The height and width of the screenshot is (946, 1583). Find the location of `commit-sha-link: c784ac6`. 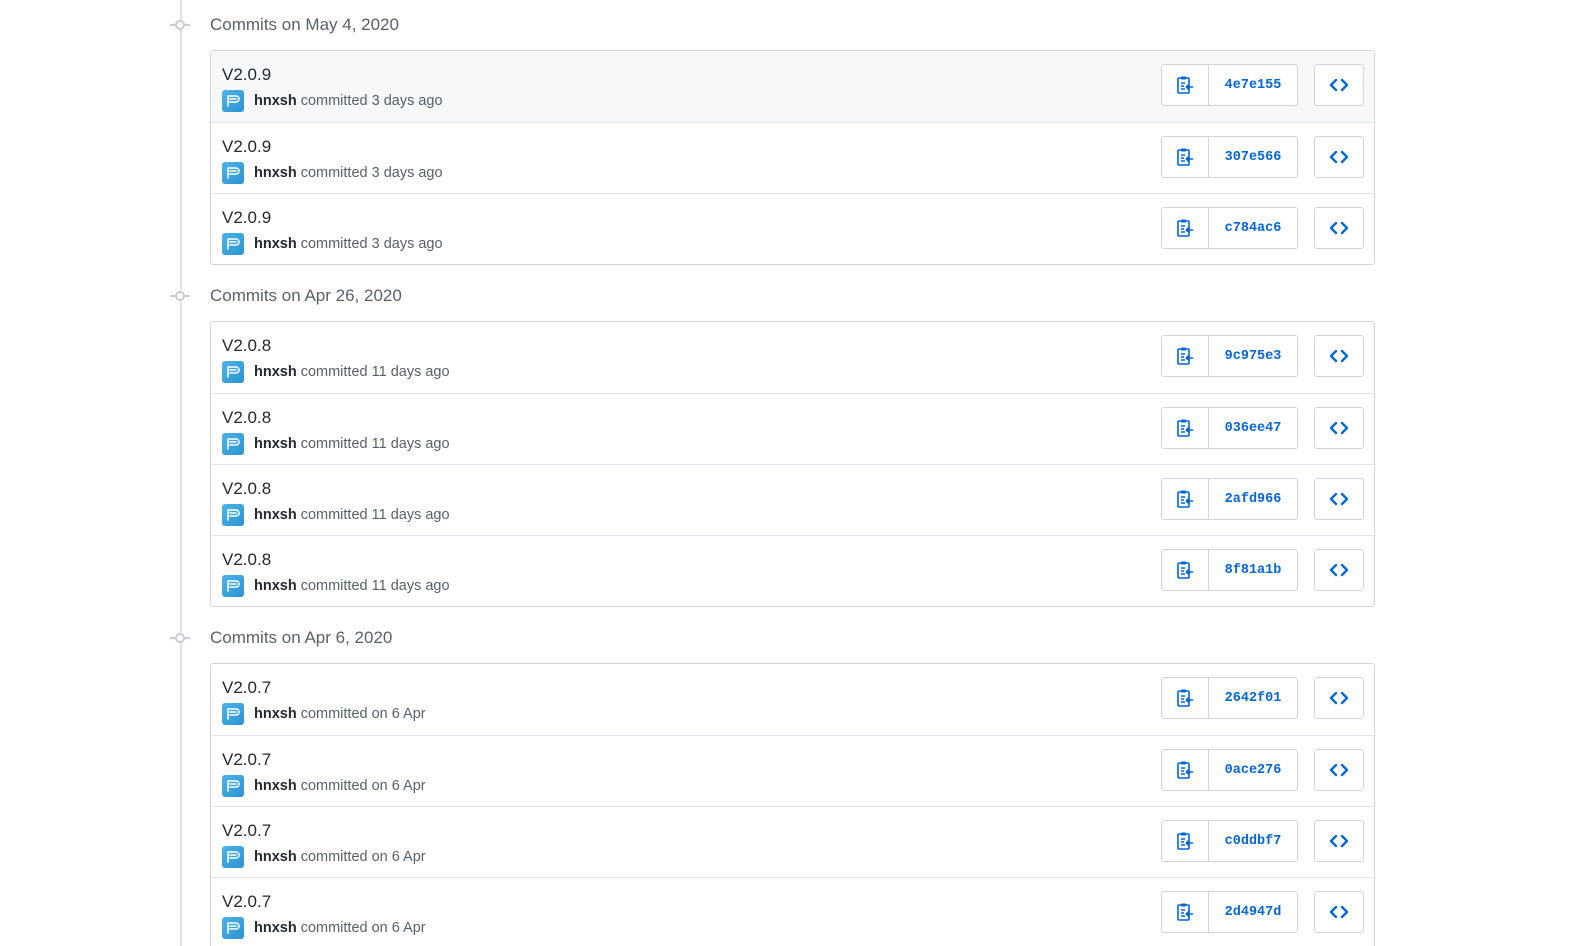

commit-sha-link: c784ac6 is located at coordinates (1253, 228).